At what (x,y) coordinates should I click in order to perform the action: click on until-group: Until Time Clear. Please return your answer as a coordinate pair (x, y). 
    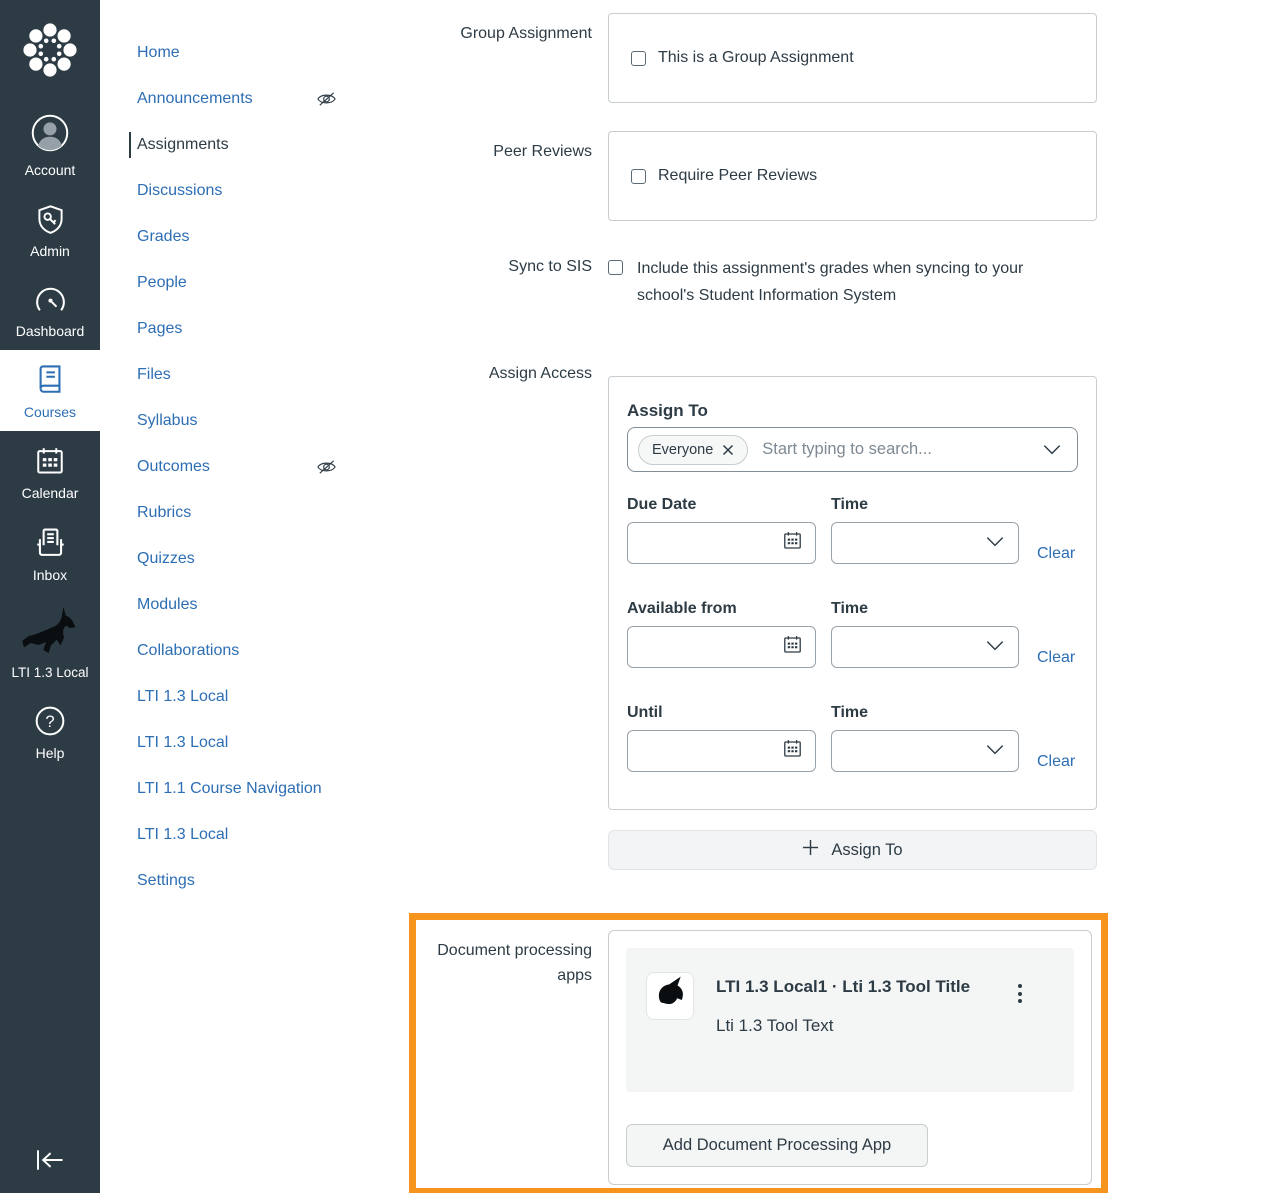
    Looking at the image, I should click on (852, 737).